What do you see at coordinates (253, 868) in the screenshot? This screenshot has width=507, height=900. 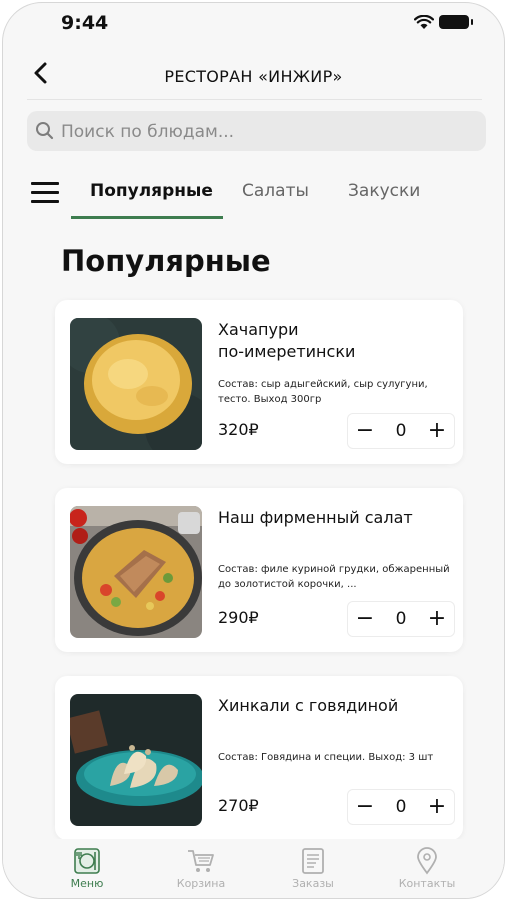 I see `bottom-navigation: Меню Корзина Заказы Контакты` at bounding box center [253, 868].